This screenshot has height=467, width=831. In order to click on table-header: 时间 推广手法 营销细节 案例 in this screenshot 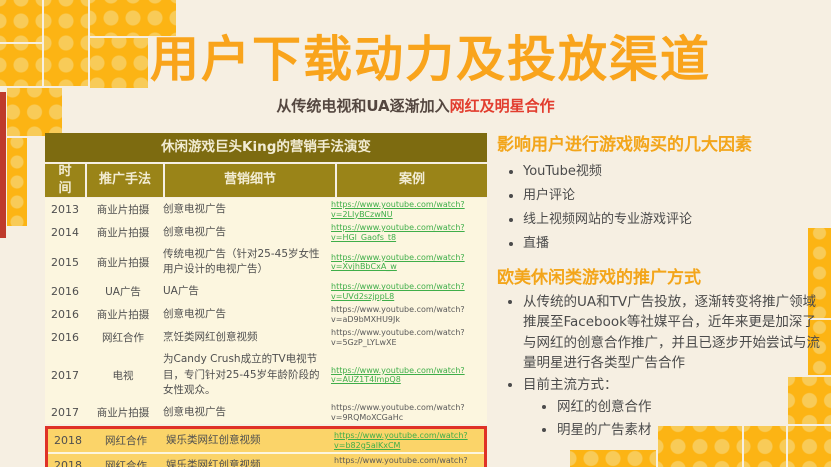, I will do `click(266, 180)`.